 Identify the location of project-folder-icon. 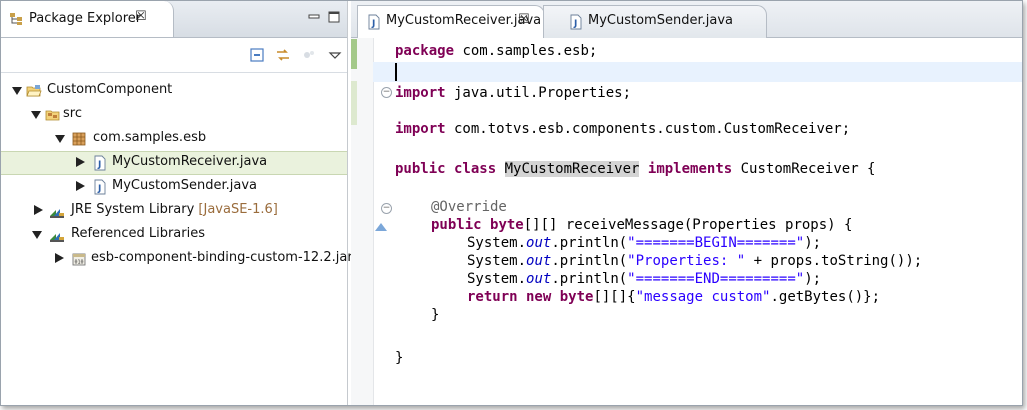
(34, 91).